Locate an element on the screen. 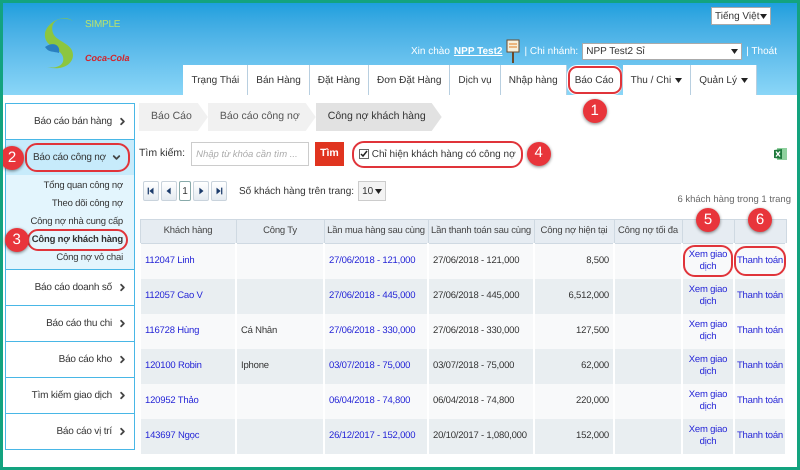 This screenshot has height=470, width=800. search-label: Tìm kiếm: is located at coordinates (162, 154).